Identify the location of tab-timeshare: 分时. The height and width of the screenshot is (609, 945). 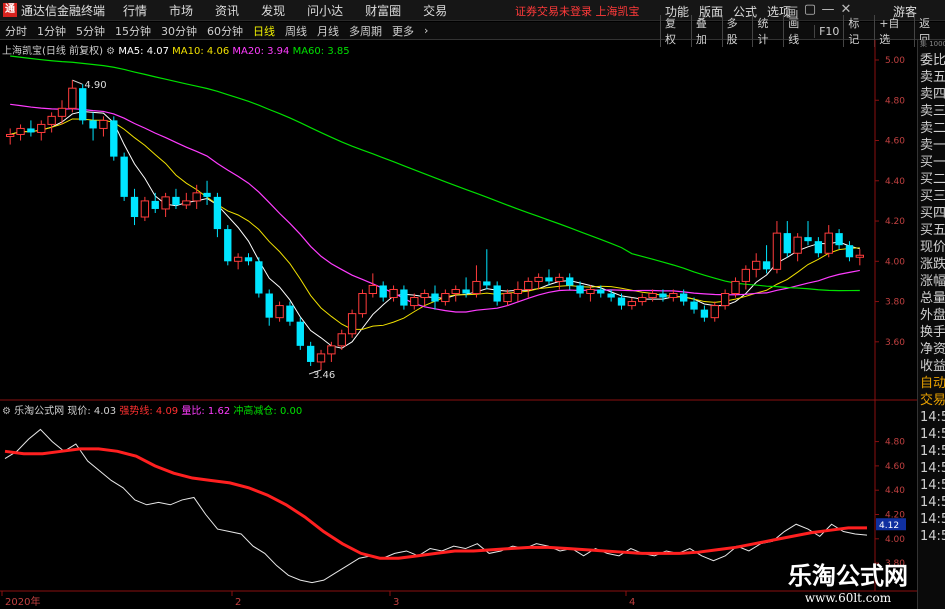
(16, 31).